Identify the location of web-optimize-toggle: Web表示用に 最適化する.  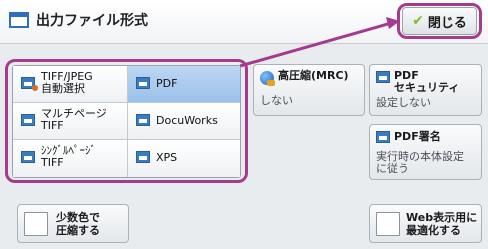
(425, 223).